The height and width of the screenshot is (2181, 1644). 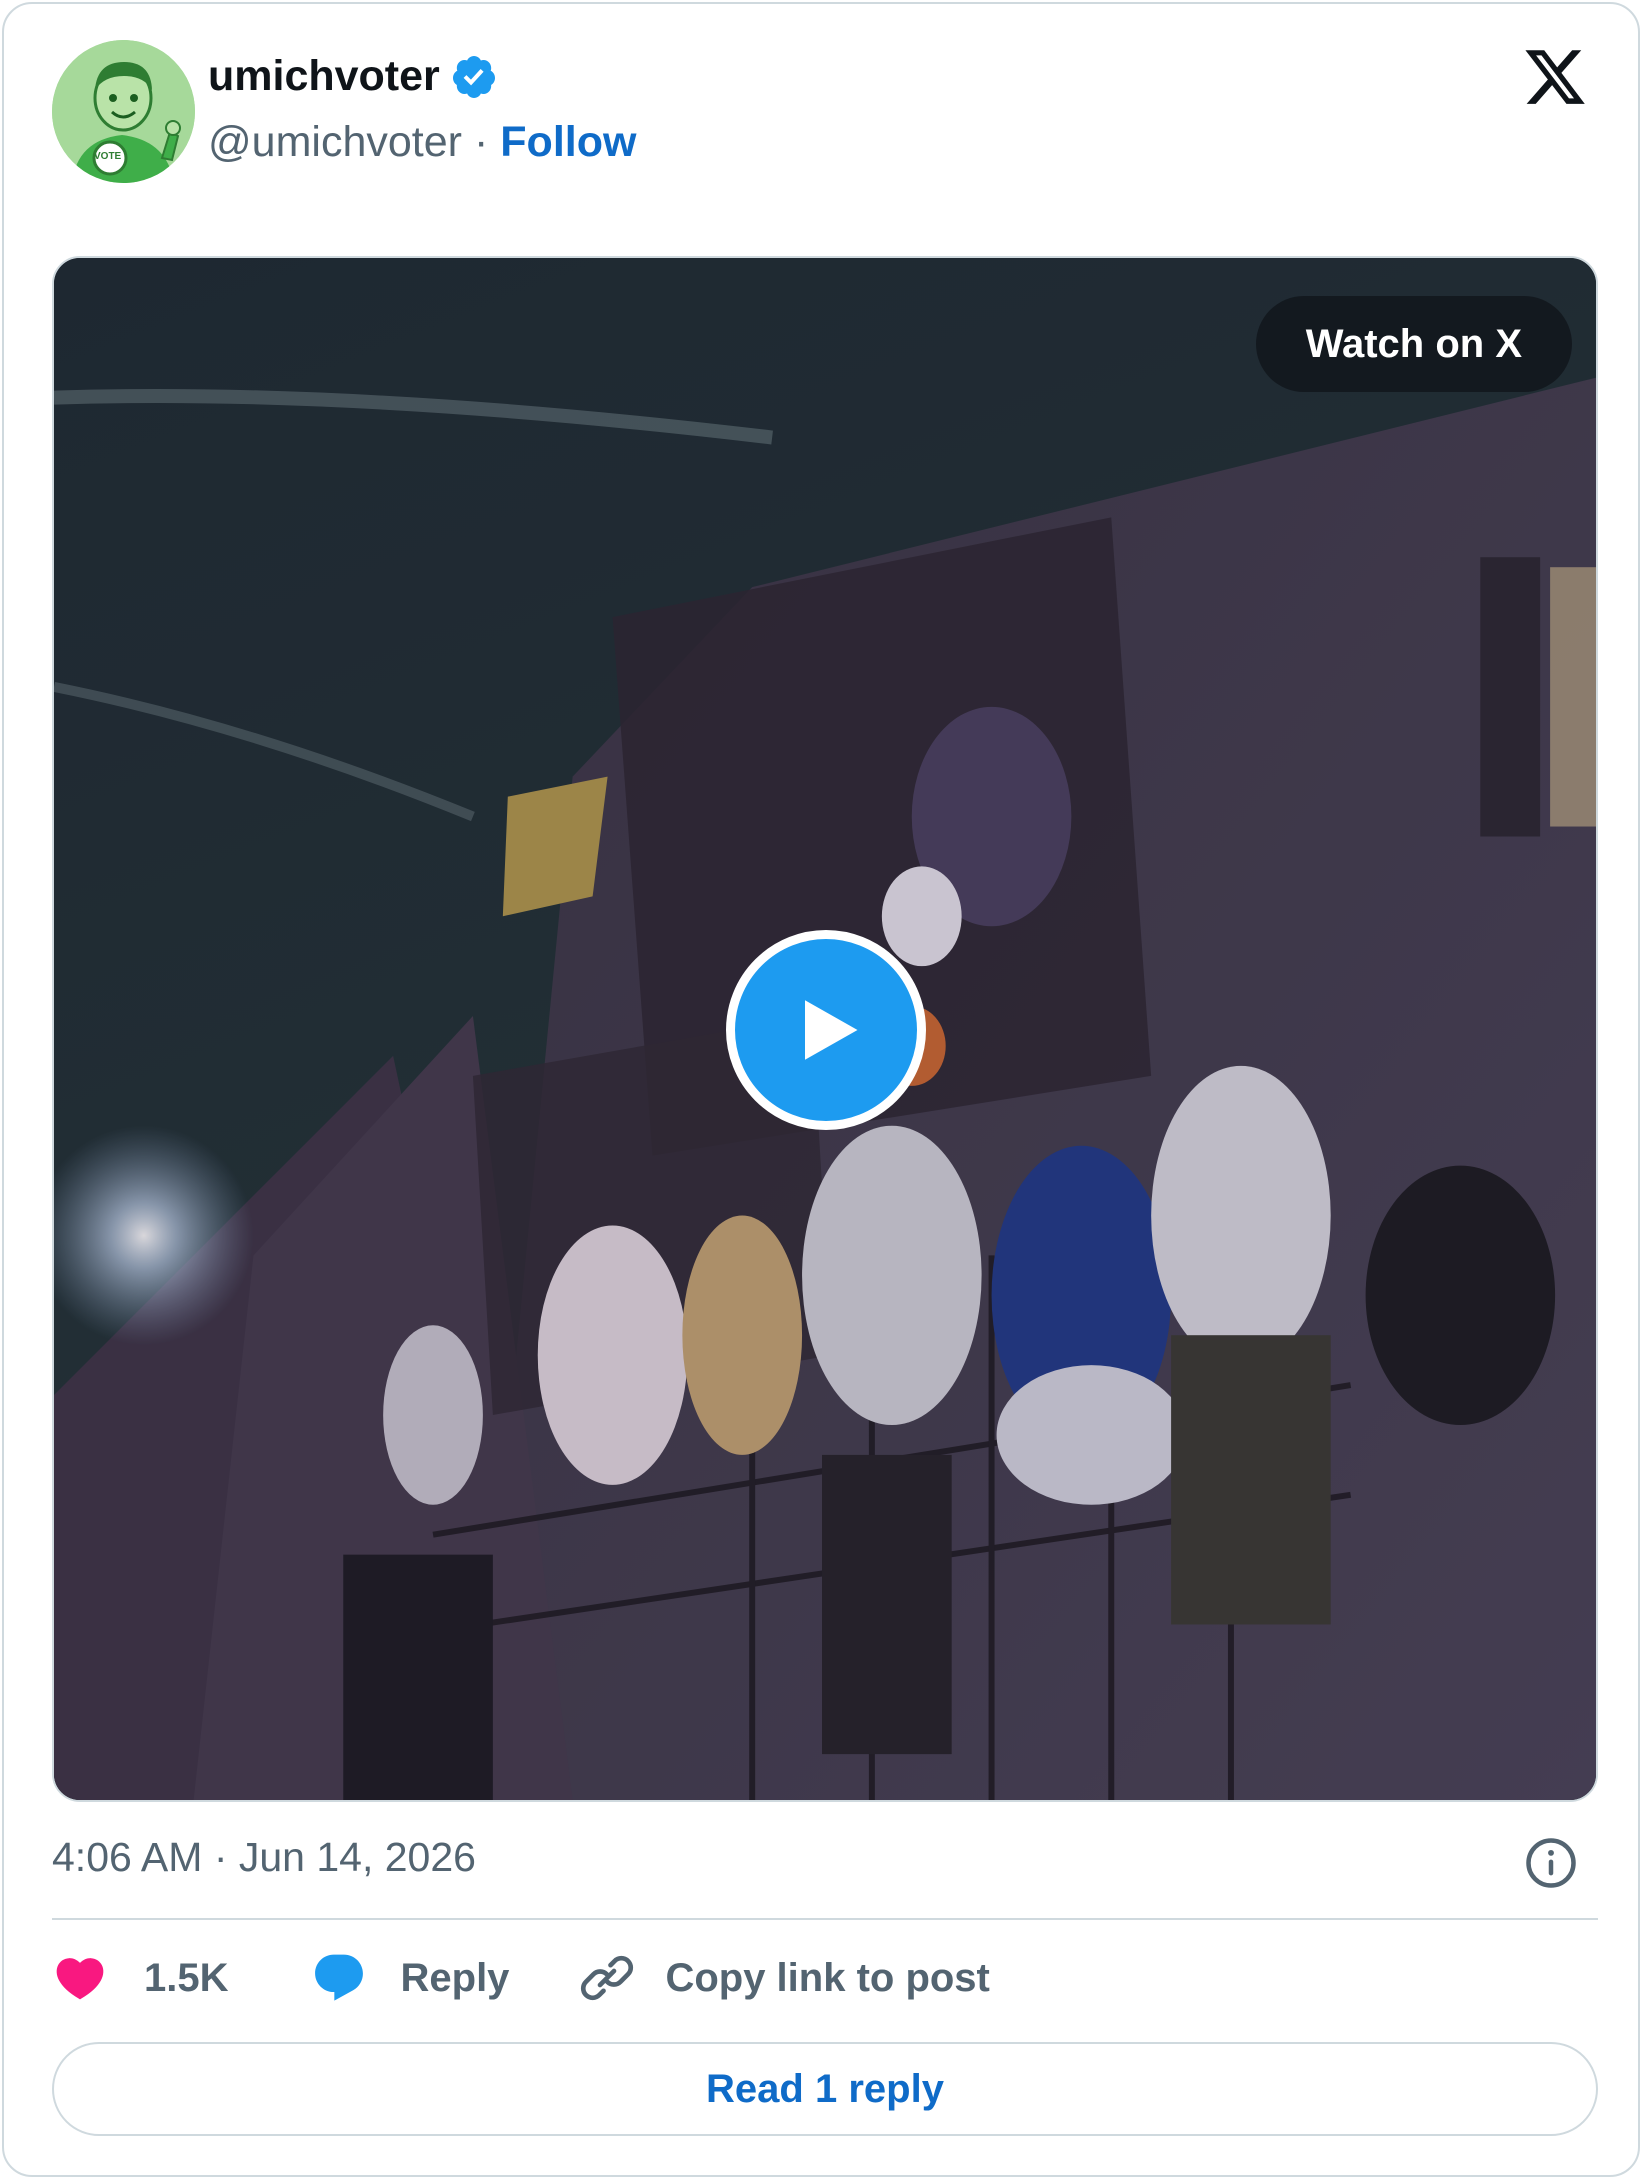 What do you see at coordinates (338, 1977) in the screenshot?
I see `speech-bubble-icon` at bounding box center [338, 1977].